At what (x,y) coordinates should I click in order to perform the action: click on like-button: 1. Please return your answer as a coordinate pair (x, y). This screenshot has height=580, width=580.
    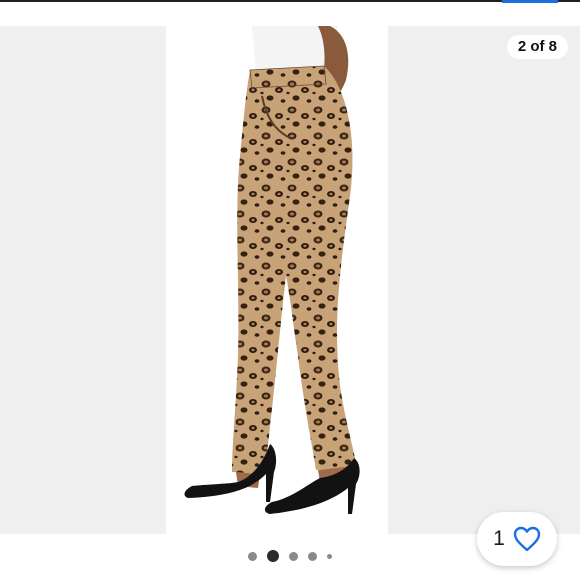
    Looking at the image, I should click on (517, 539).